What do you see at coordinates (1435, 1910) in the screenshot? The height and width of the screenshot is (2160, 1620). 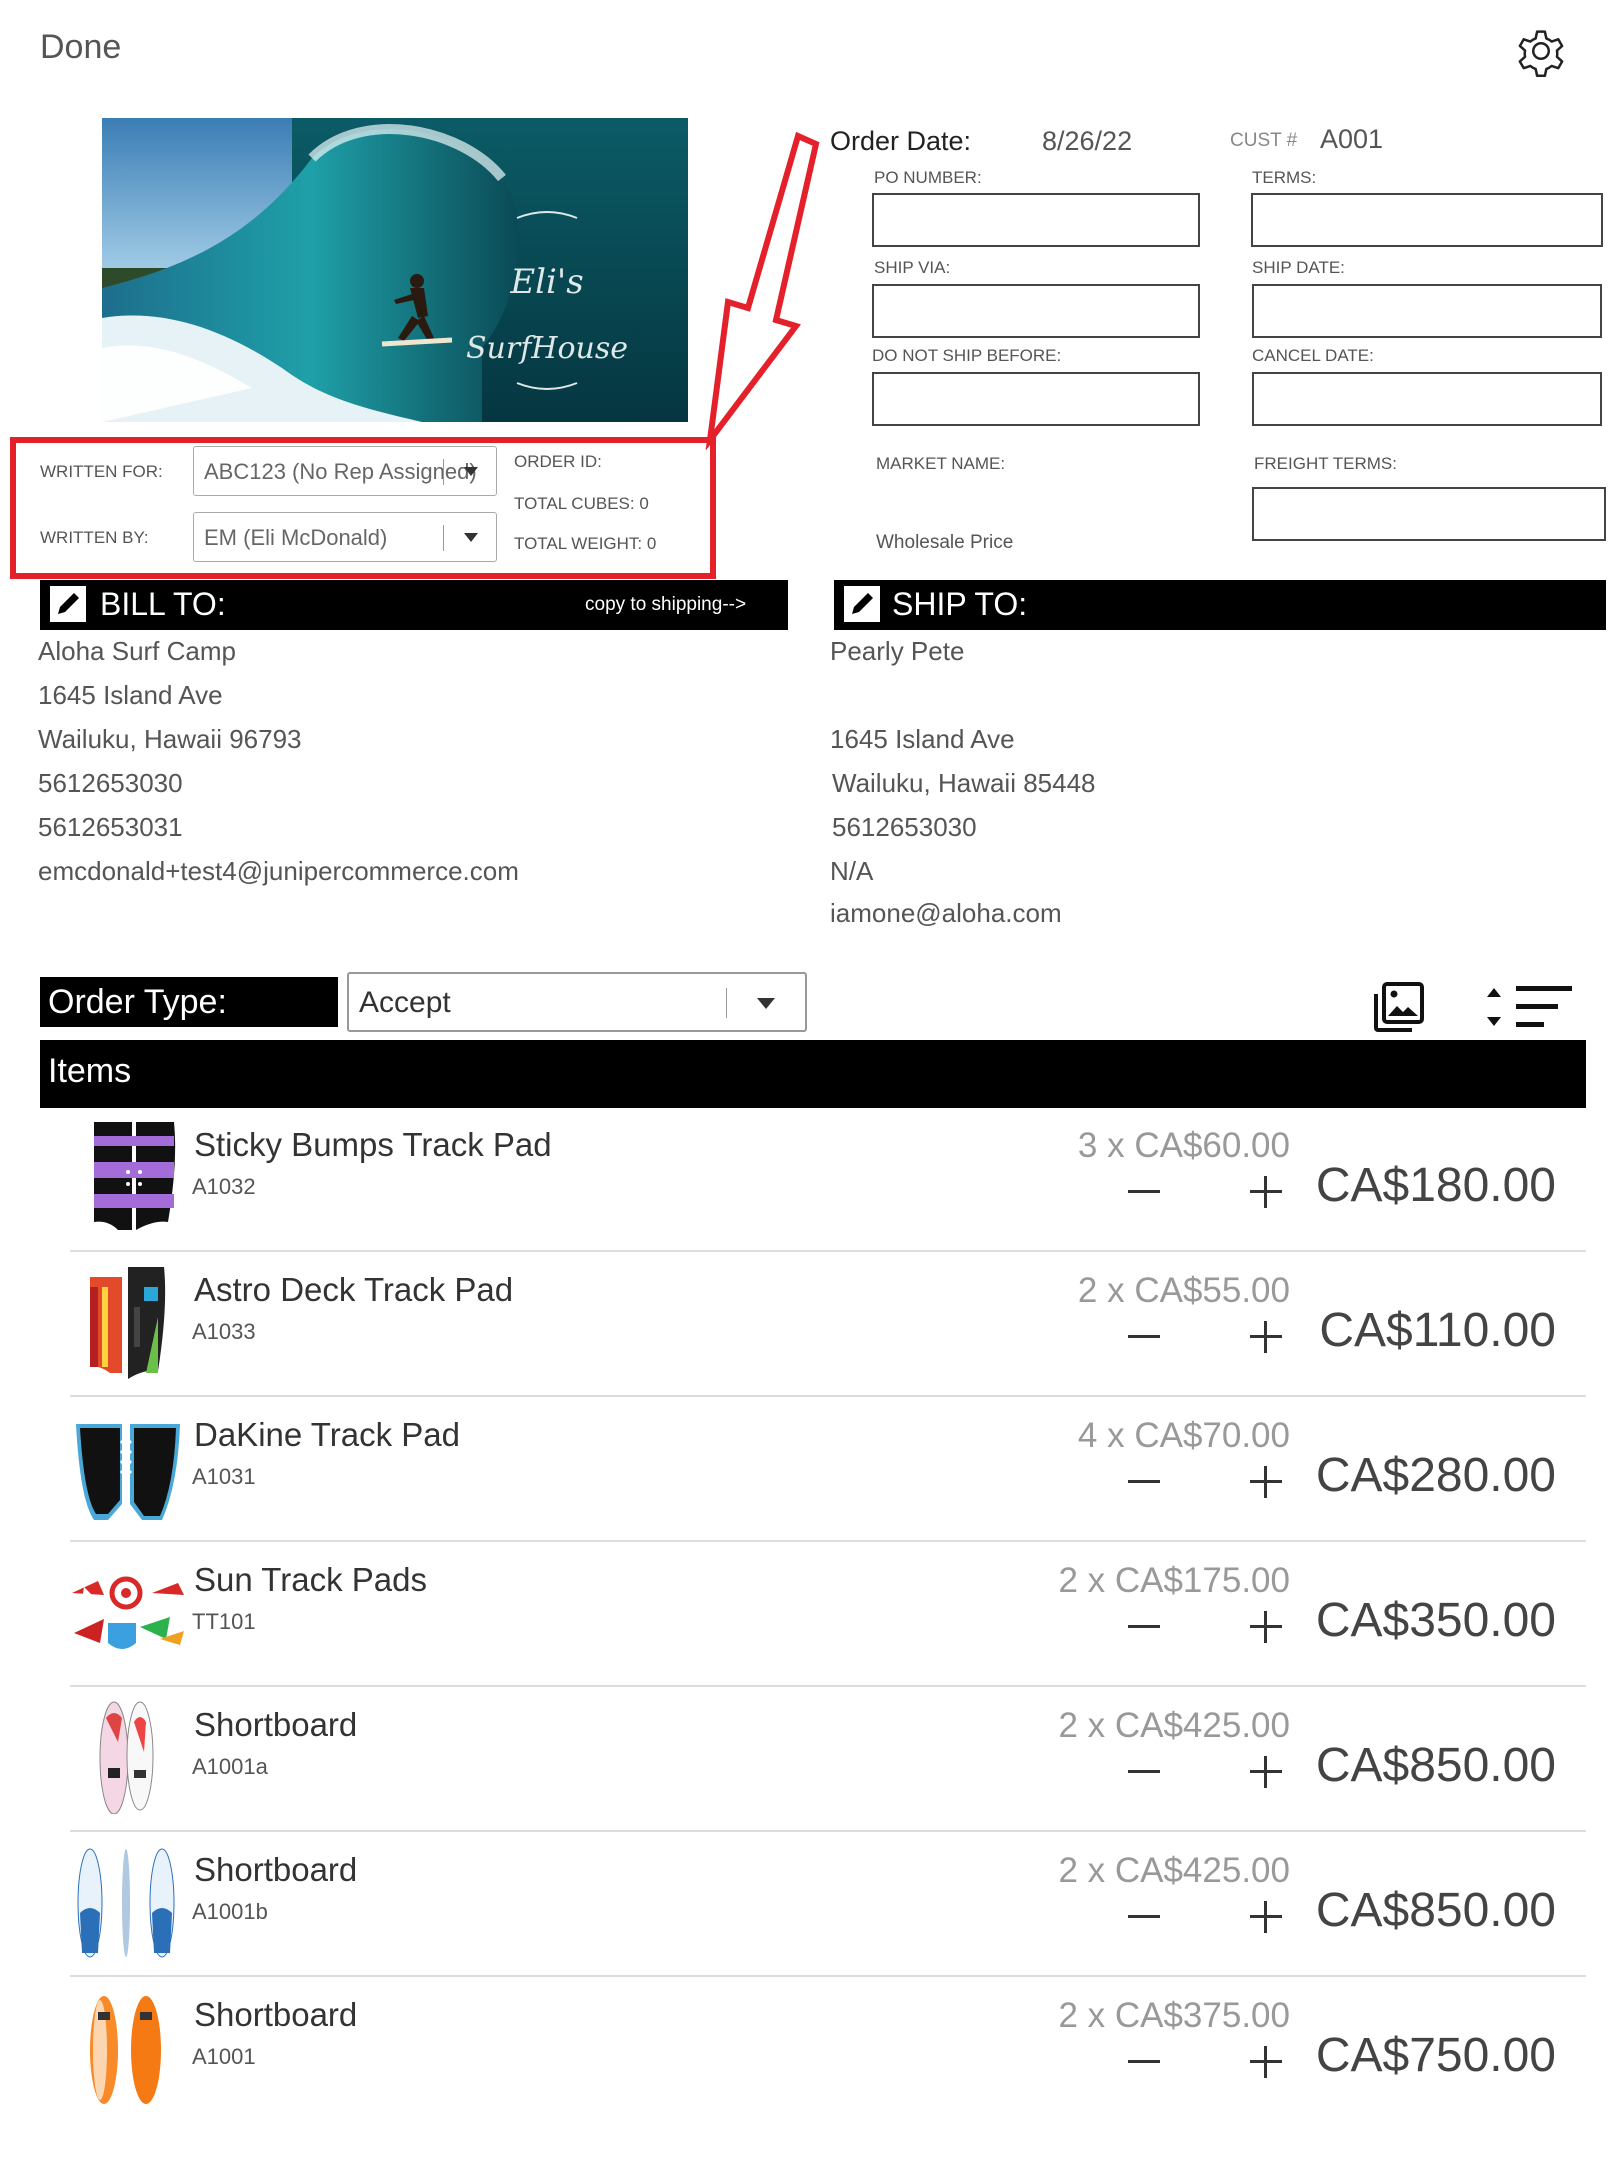 I see `item-total: CA$850.00` at bounding box center [1435, 1910].